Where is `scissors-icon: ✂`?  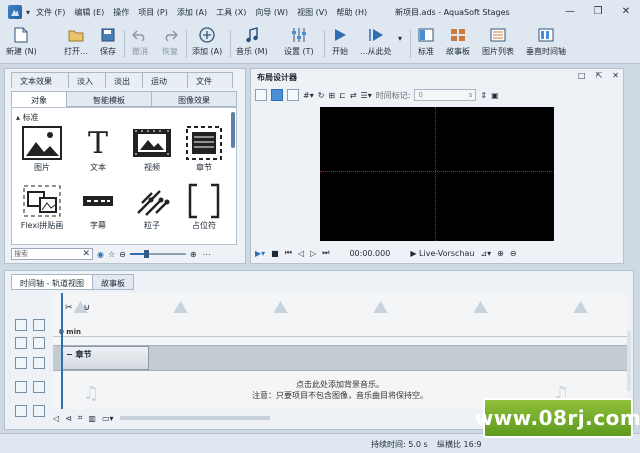
scissors-icon: ✂ is located at coordinates (69, 308).